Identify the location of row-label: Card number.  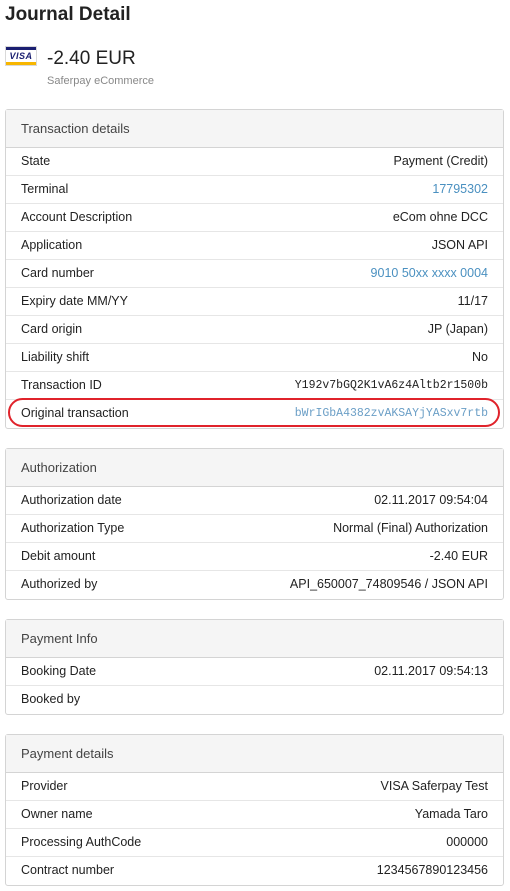
(57, 273).